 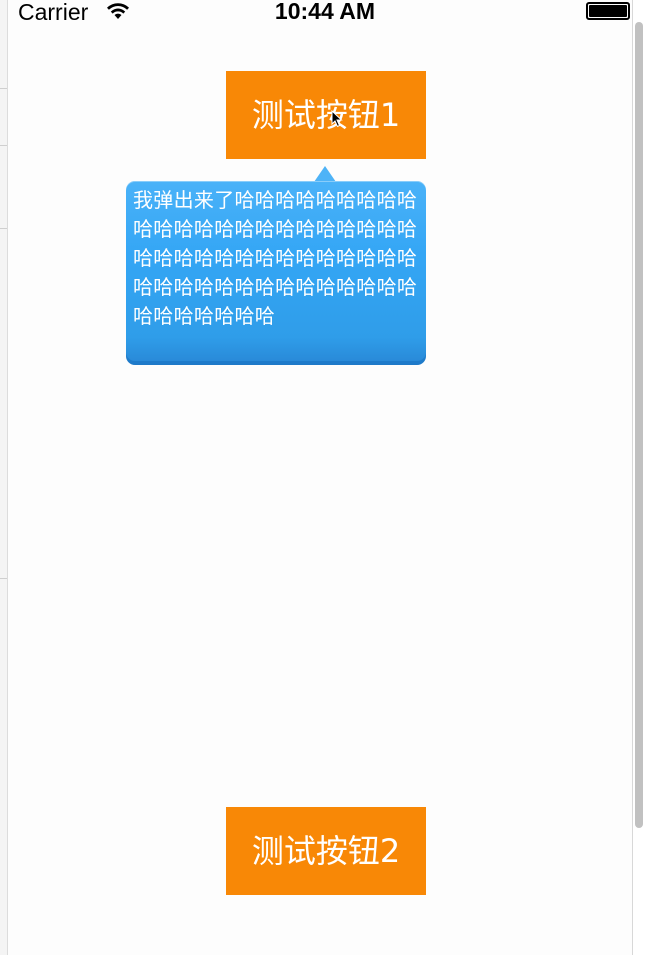 What do you see at coordinates (326, 851) in the screenshot?
I see `test-button-2: 测试按钮2` at bounding box center [326, 851].